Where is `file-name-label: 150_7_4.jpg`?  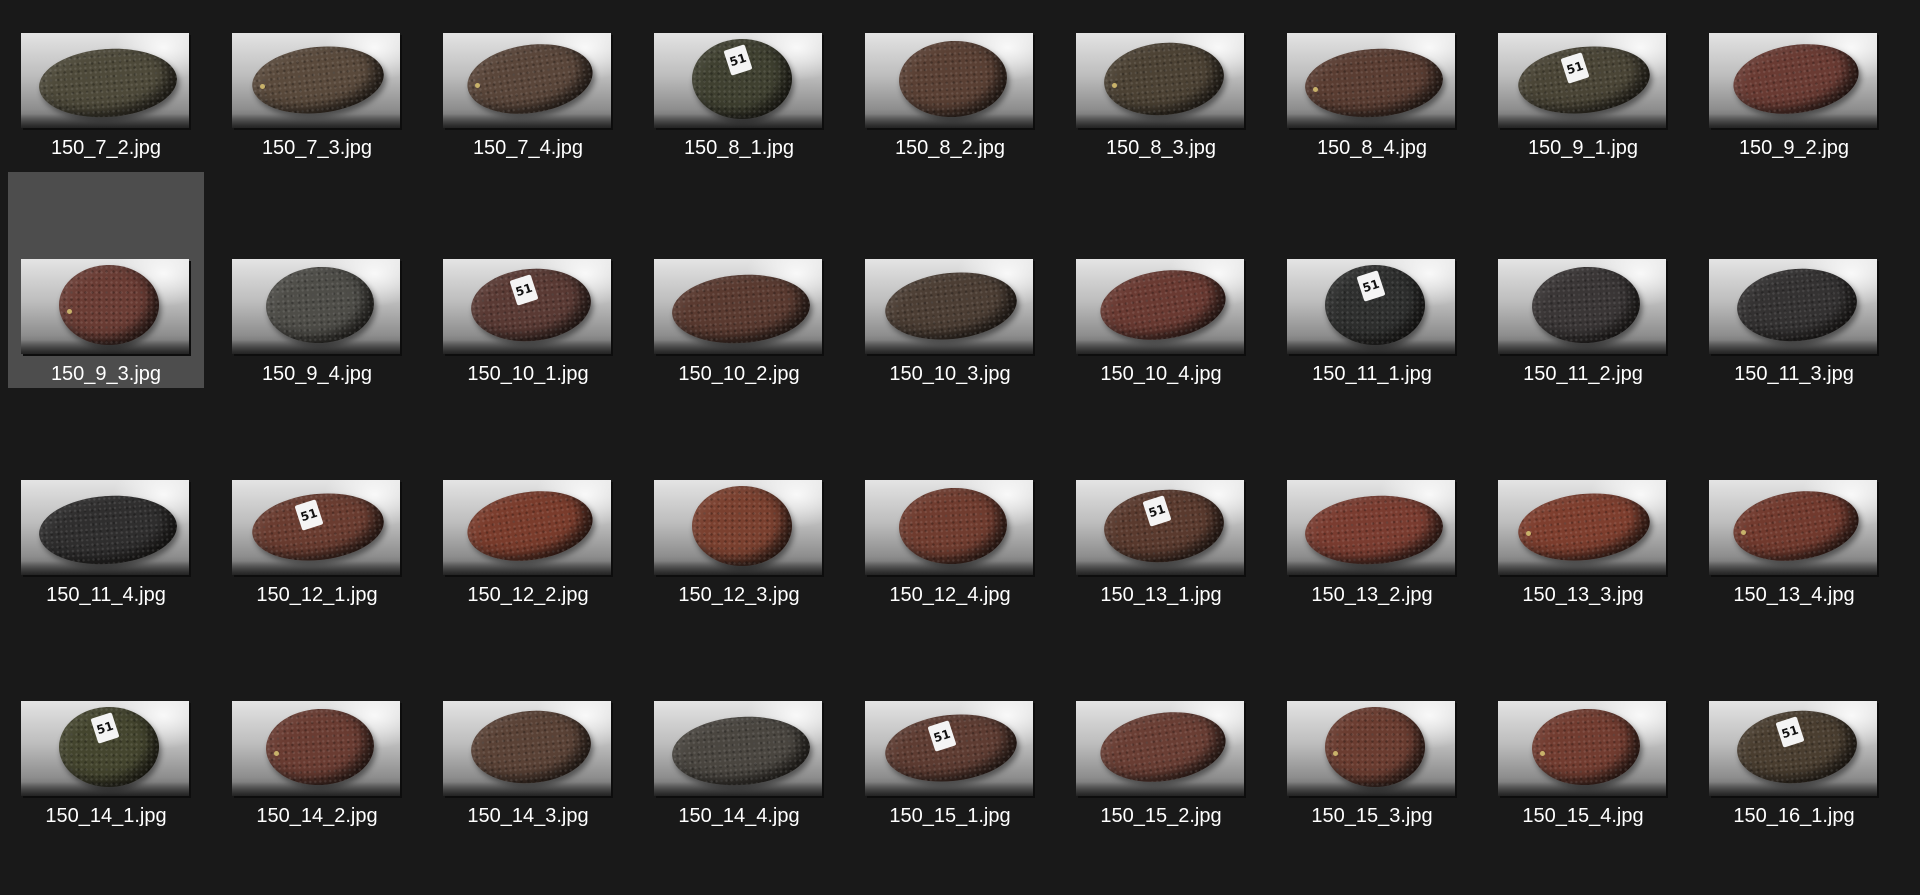
file-name-label: 150_7_4.jpg is located at coordinates (528, 148).